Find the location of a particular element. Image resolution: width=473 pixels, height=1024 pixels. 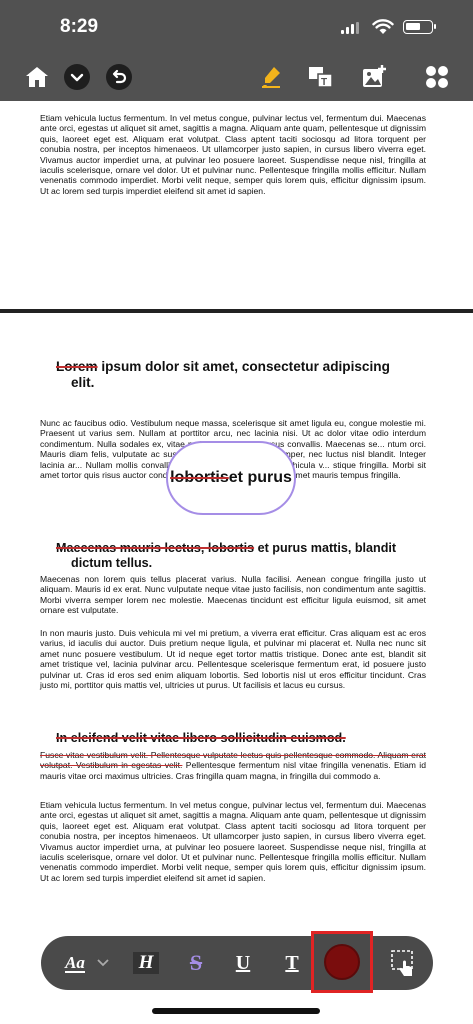

highlighter-button is located at coordinates (271, 77).